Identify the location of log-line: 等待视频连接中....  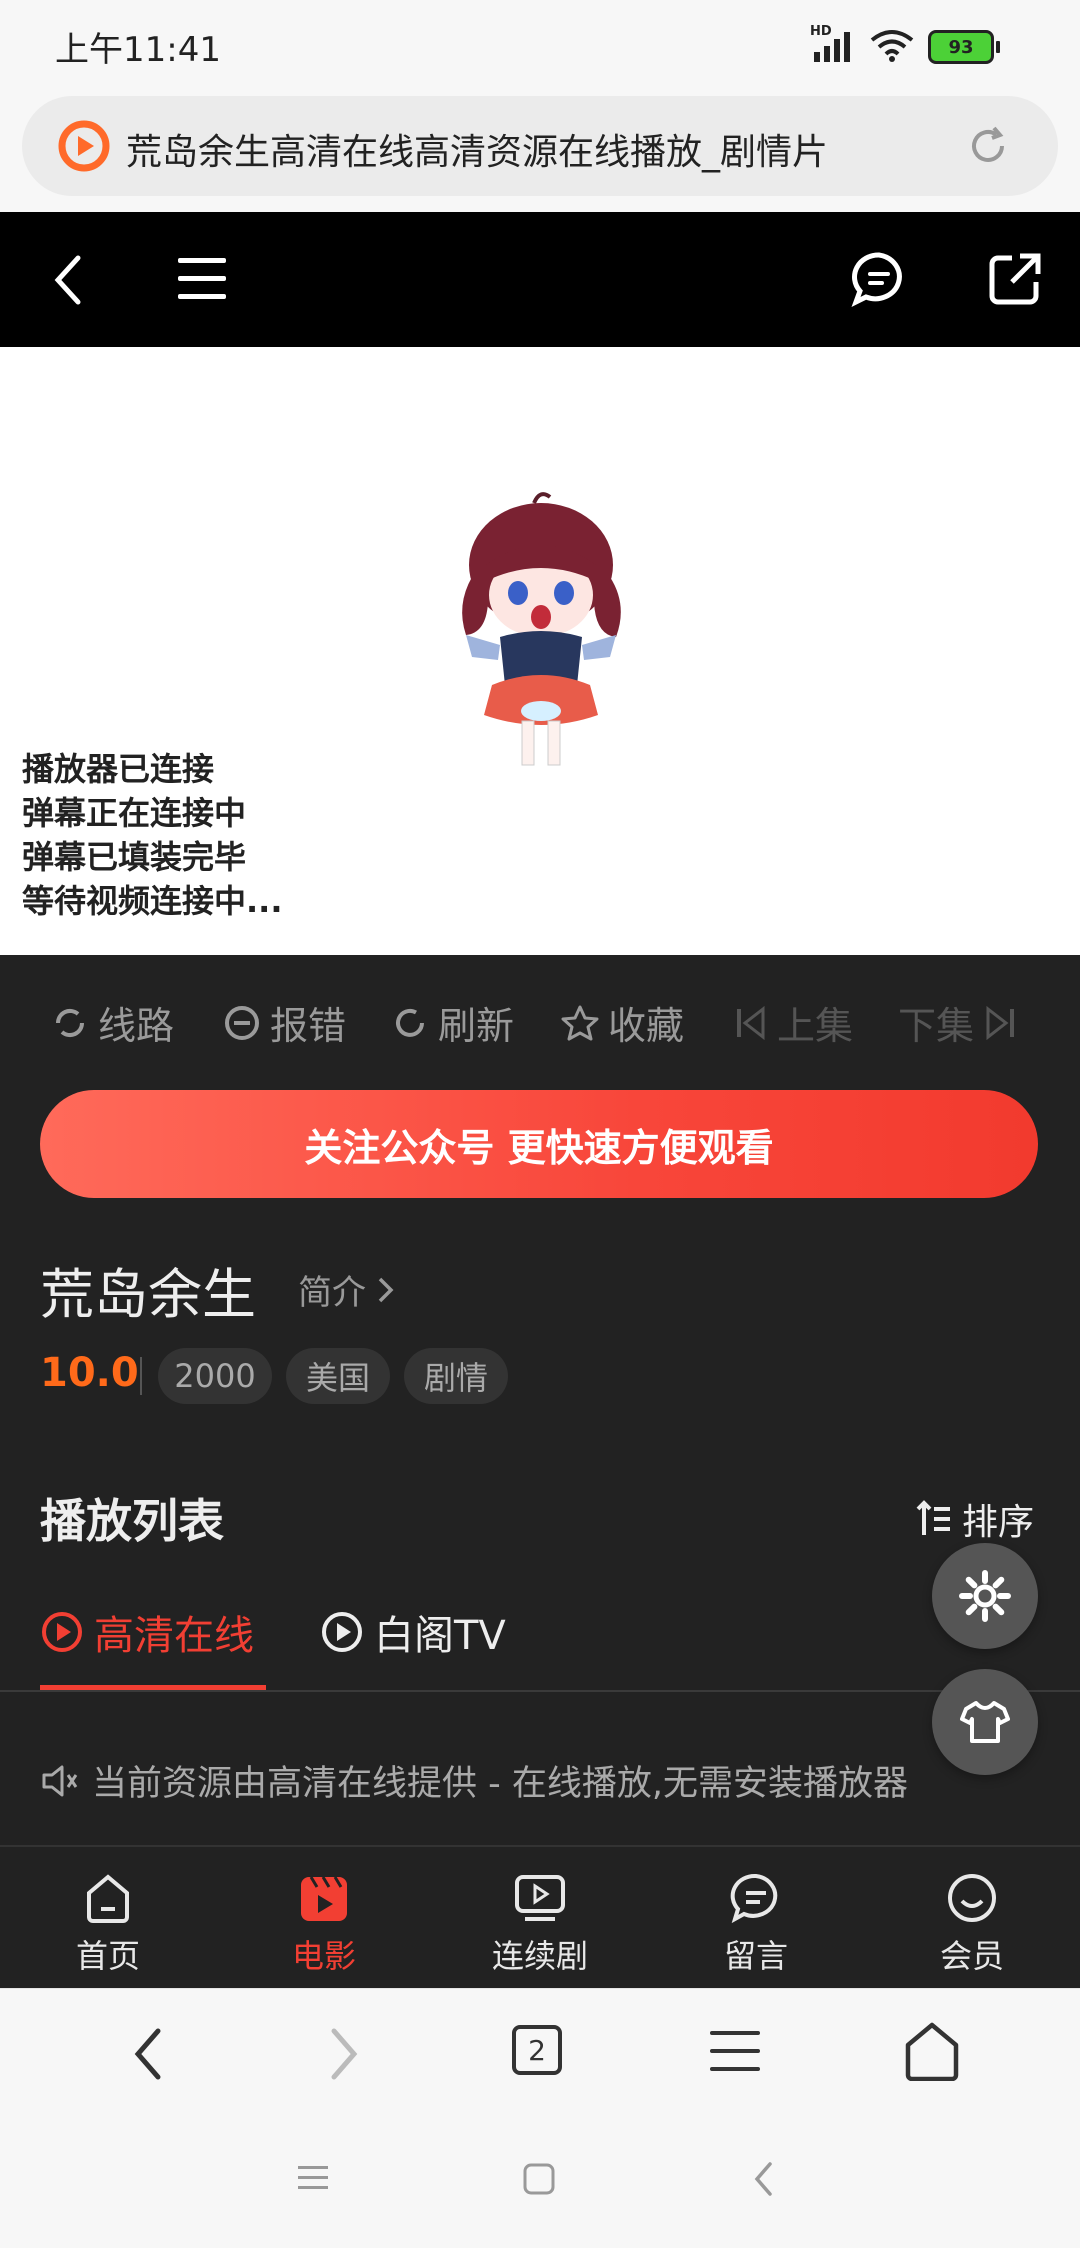
(152, 901).